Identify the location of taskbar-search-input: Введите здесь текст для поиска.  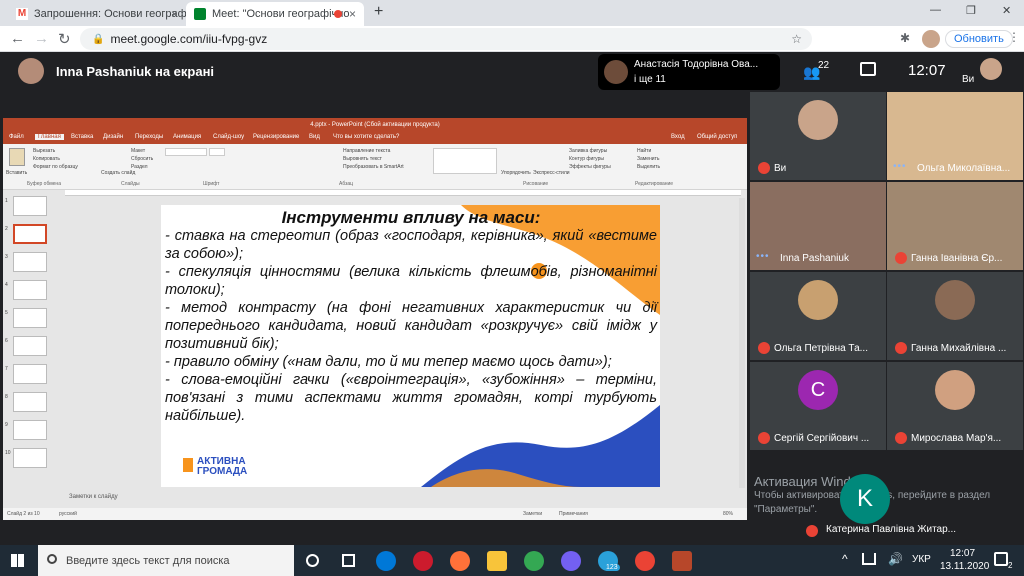
(166, 560).